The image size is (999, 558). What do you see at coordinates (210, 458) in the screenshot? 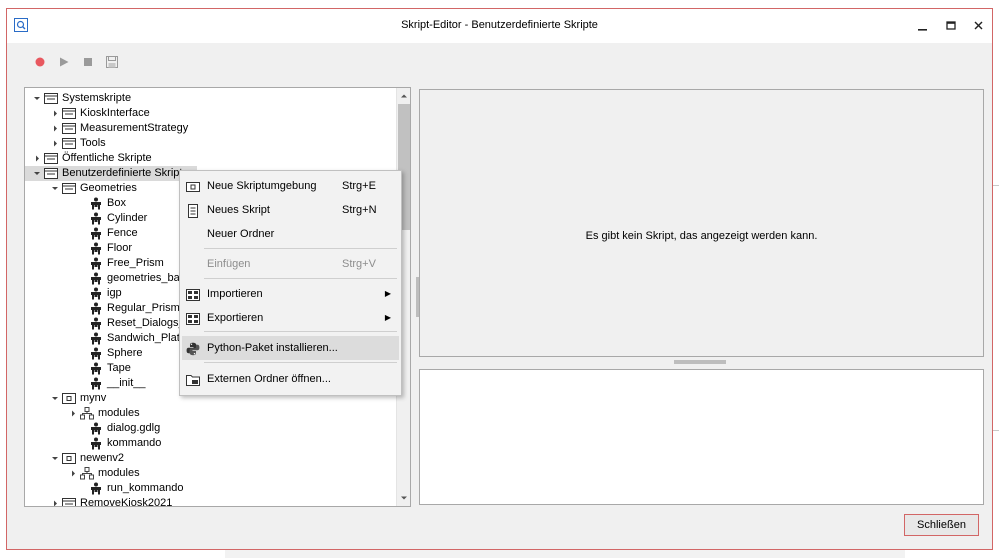
I see `tree-item: newenv2` at bounding box center [210, 458].